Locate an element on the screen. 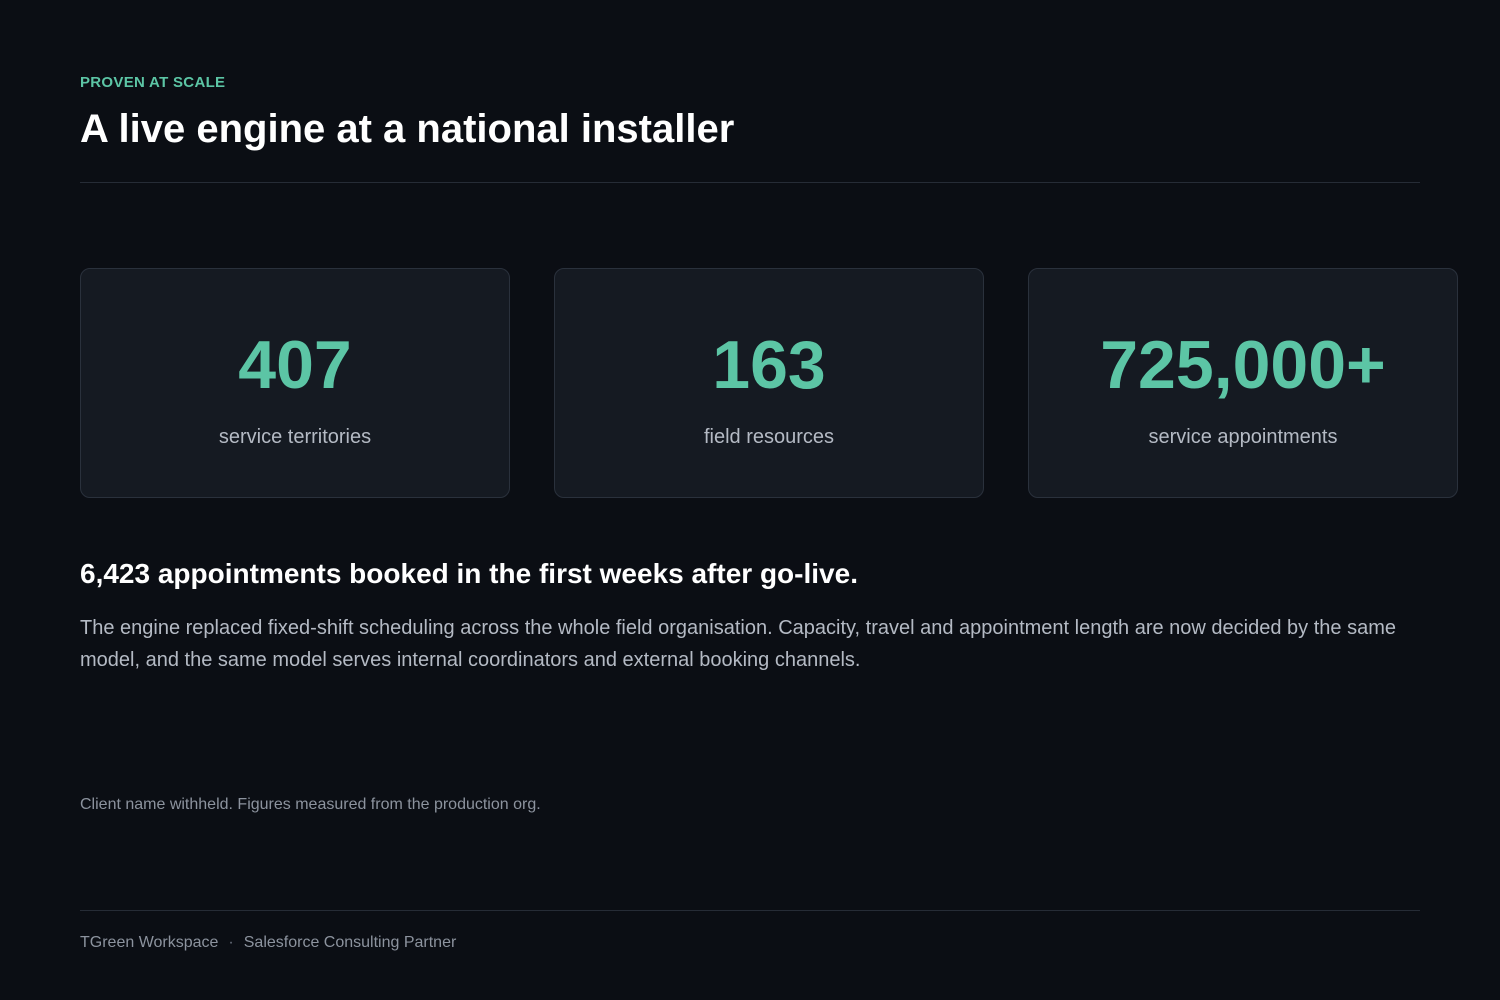 The width and height of the screenshot is (1500, 1000). stat-label: service appointments is located at coordinates (1243, 437).